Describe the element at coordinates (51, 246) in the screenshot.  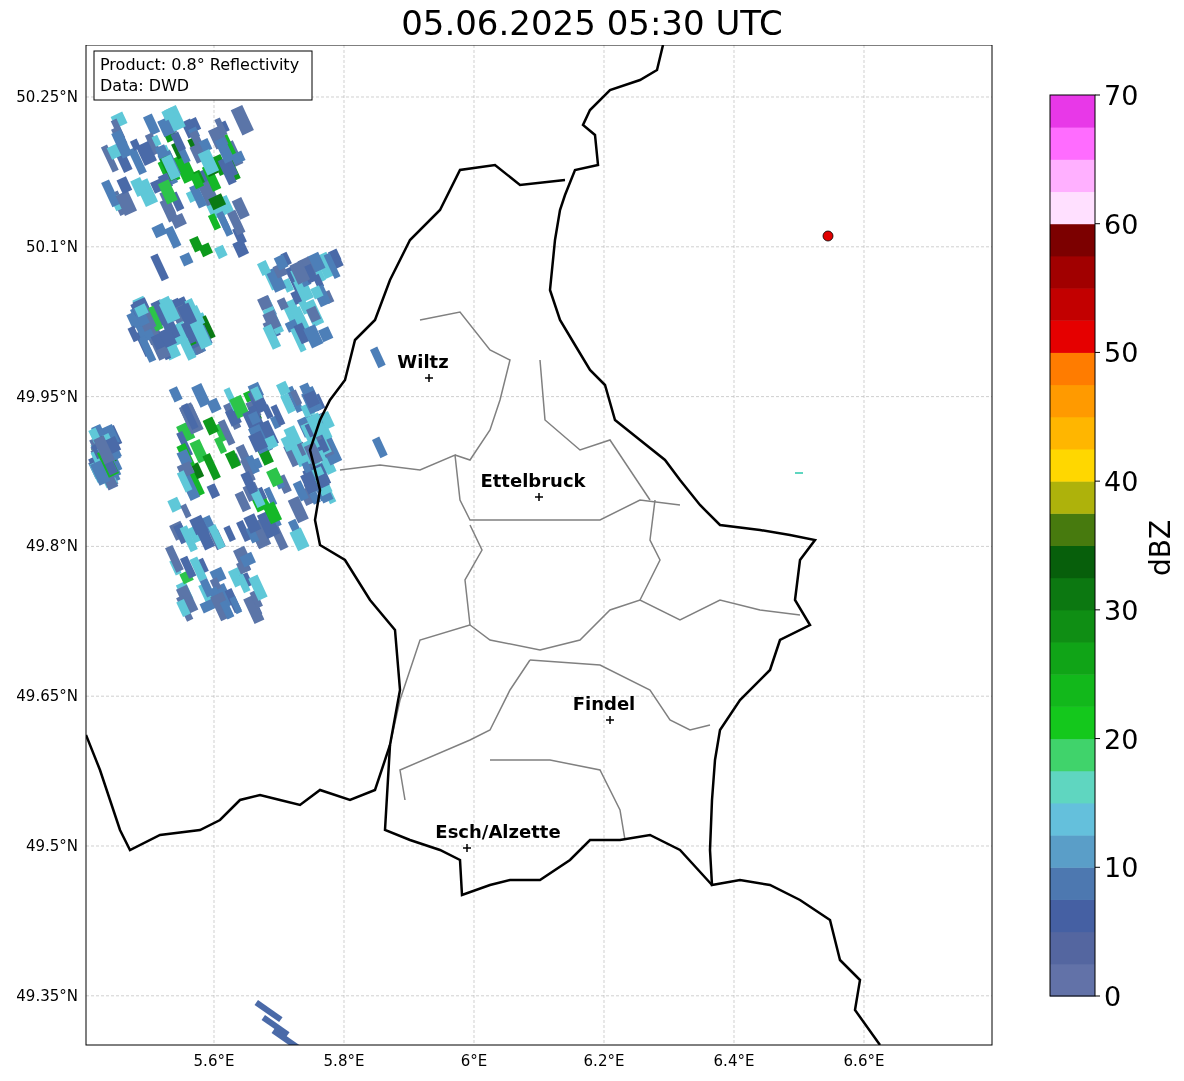
I see `latitude-label: 50.1°N` at that location.